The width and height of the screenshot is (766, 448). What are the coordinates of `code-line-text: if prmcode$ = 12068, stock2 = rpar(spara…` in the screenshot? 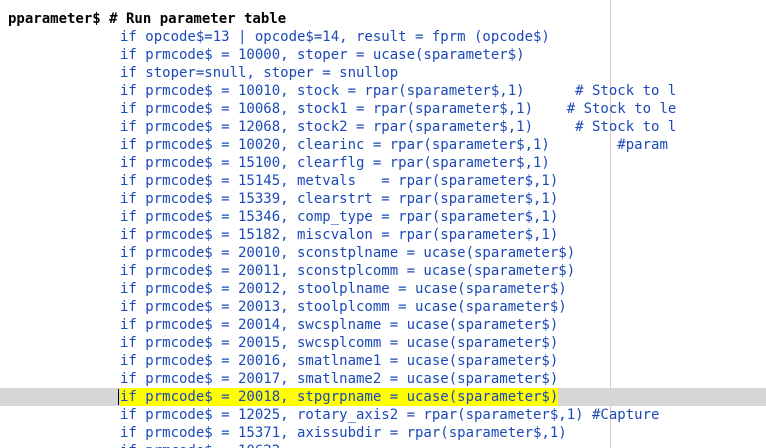 It's located at (398, 127).